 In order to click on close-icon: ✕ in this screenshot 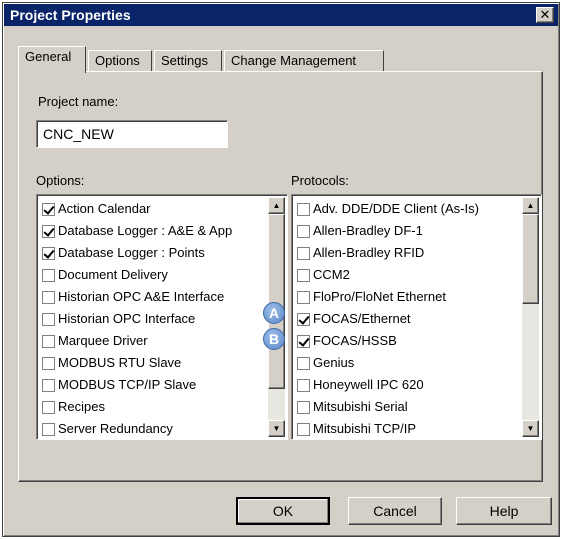, I will do `click(545, 14)`.